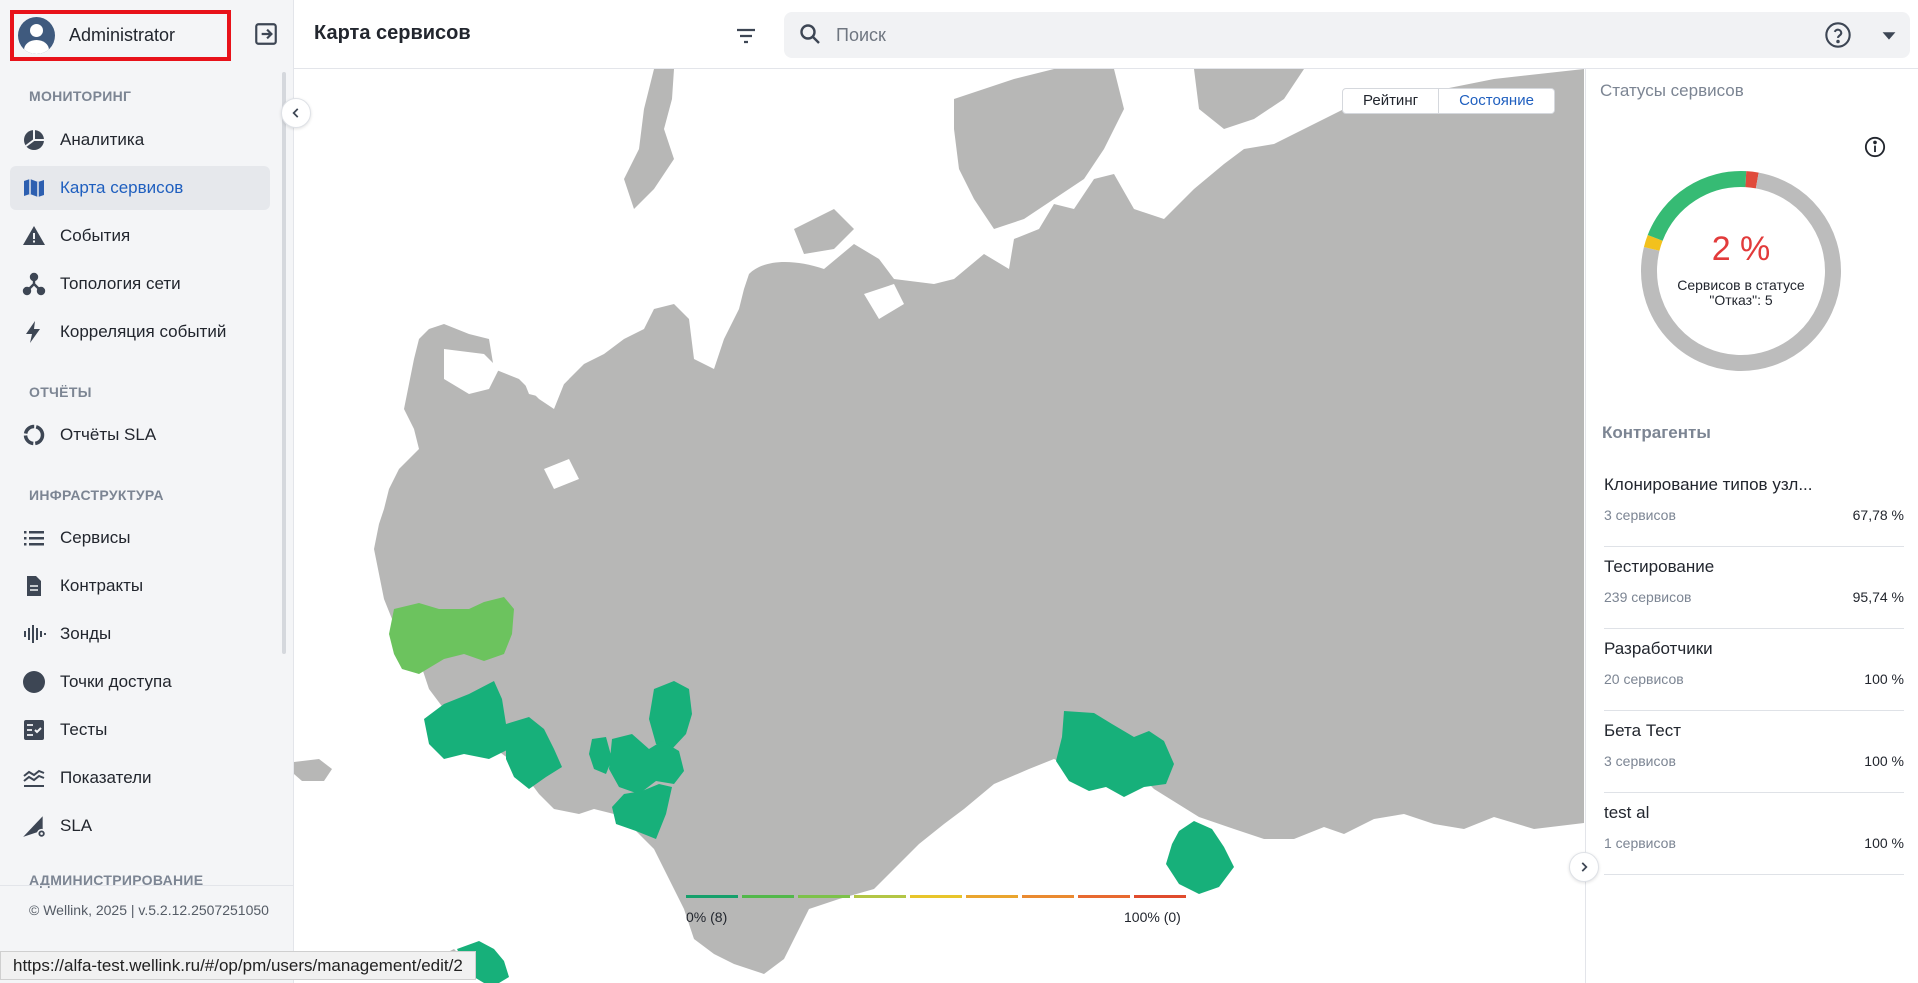 Image resolution: width=1918 pixels, height=983 pixels. Describe the element at coordinates (140, 236) in the screenshot. I see `sidebar-item-events: События` at that location.